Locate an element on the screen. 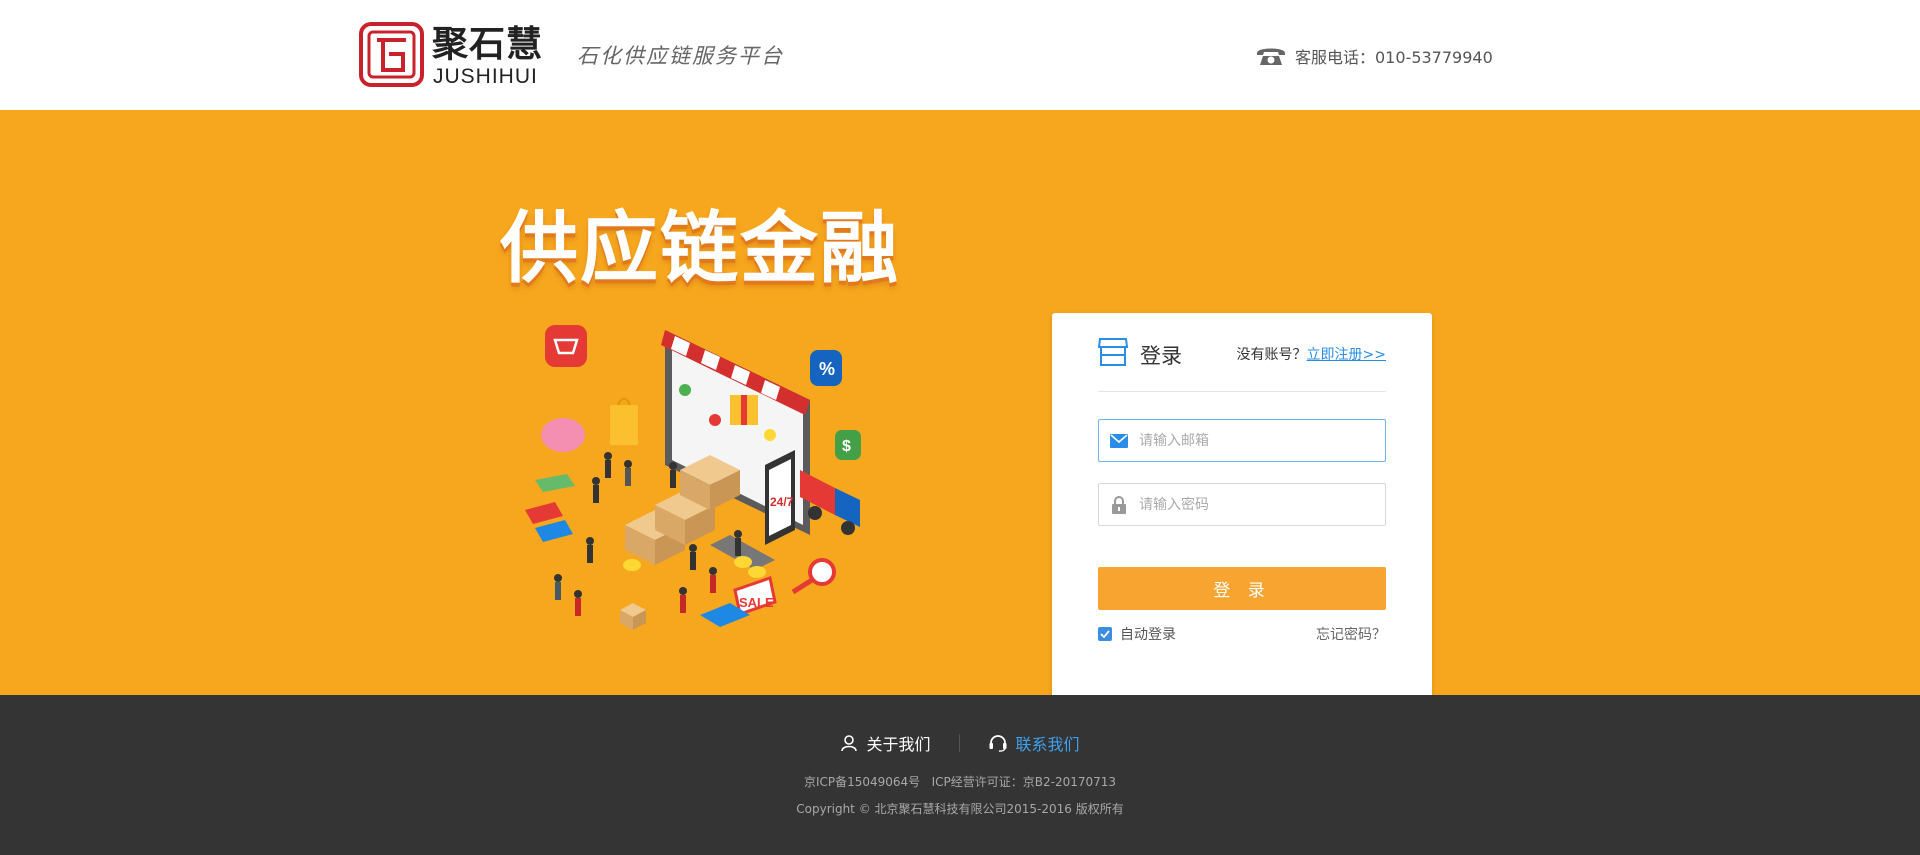 This screenshot has height=855, width=1920. tag-247-text: 24/7 is located at coordinates (782, 502).